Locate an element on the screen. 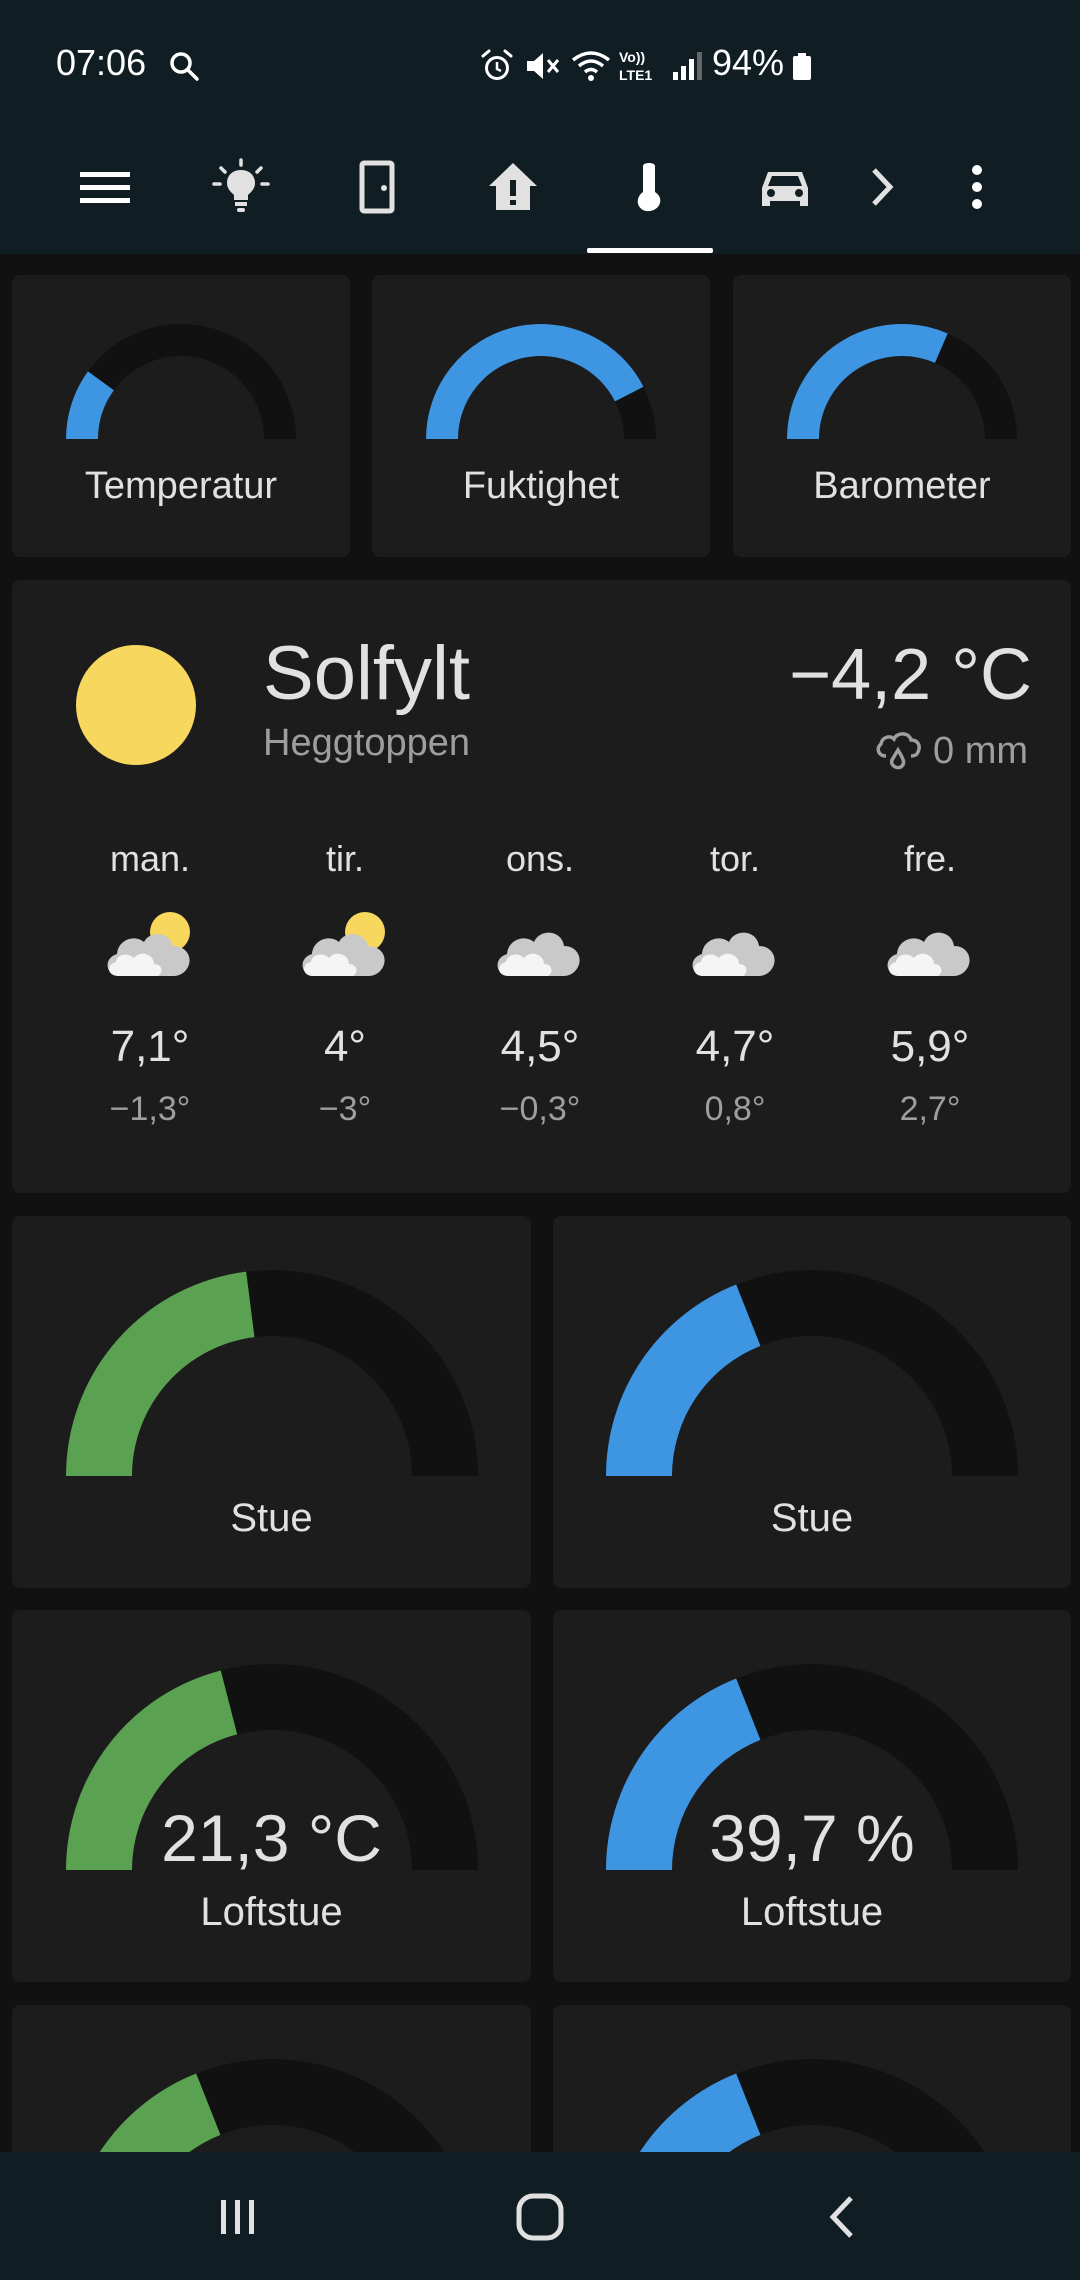 This screenshot has height=2280, width=1080. more-options-button is located at coordinates (977, 187).